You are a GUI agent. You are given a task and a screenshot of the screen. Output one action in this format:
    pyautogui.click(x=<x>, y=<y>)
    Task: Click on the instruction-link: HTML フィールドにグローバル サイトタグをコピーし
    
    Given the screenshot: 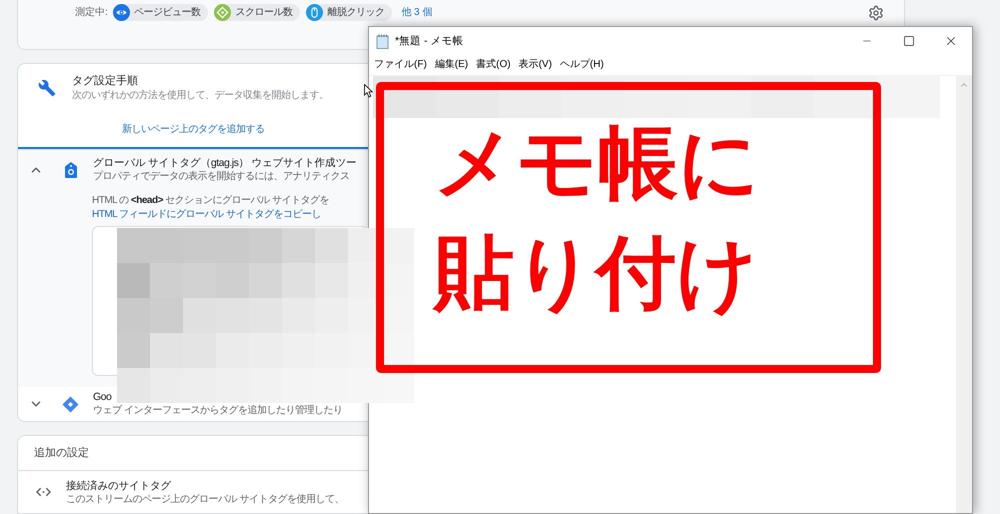 What is the action you would take?
    pyautogui.click(x=206, y=215)
    